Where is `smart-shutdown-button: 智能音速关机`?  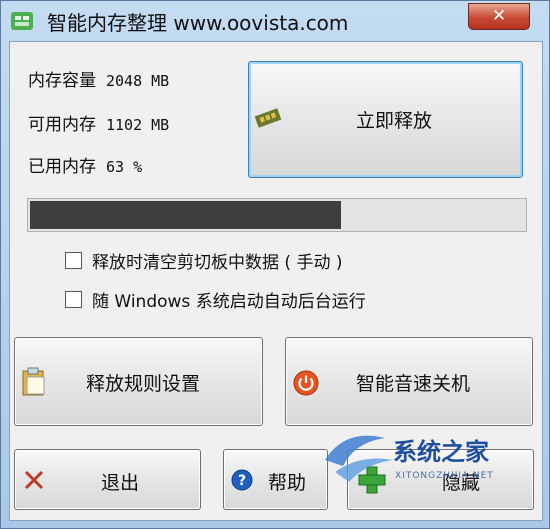
smart-shutdown-button: 智能音速关机 is located at coordinates (409, 381).